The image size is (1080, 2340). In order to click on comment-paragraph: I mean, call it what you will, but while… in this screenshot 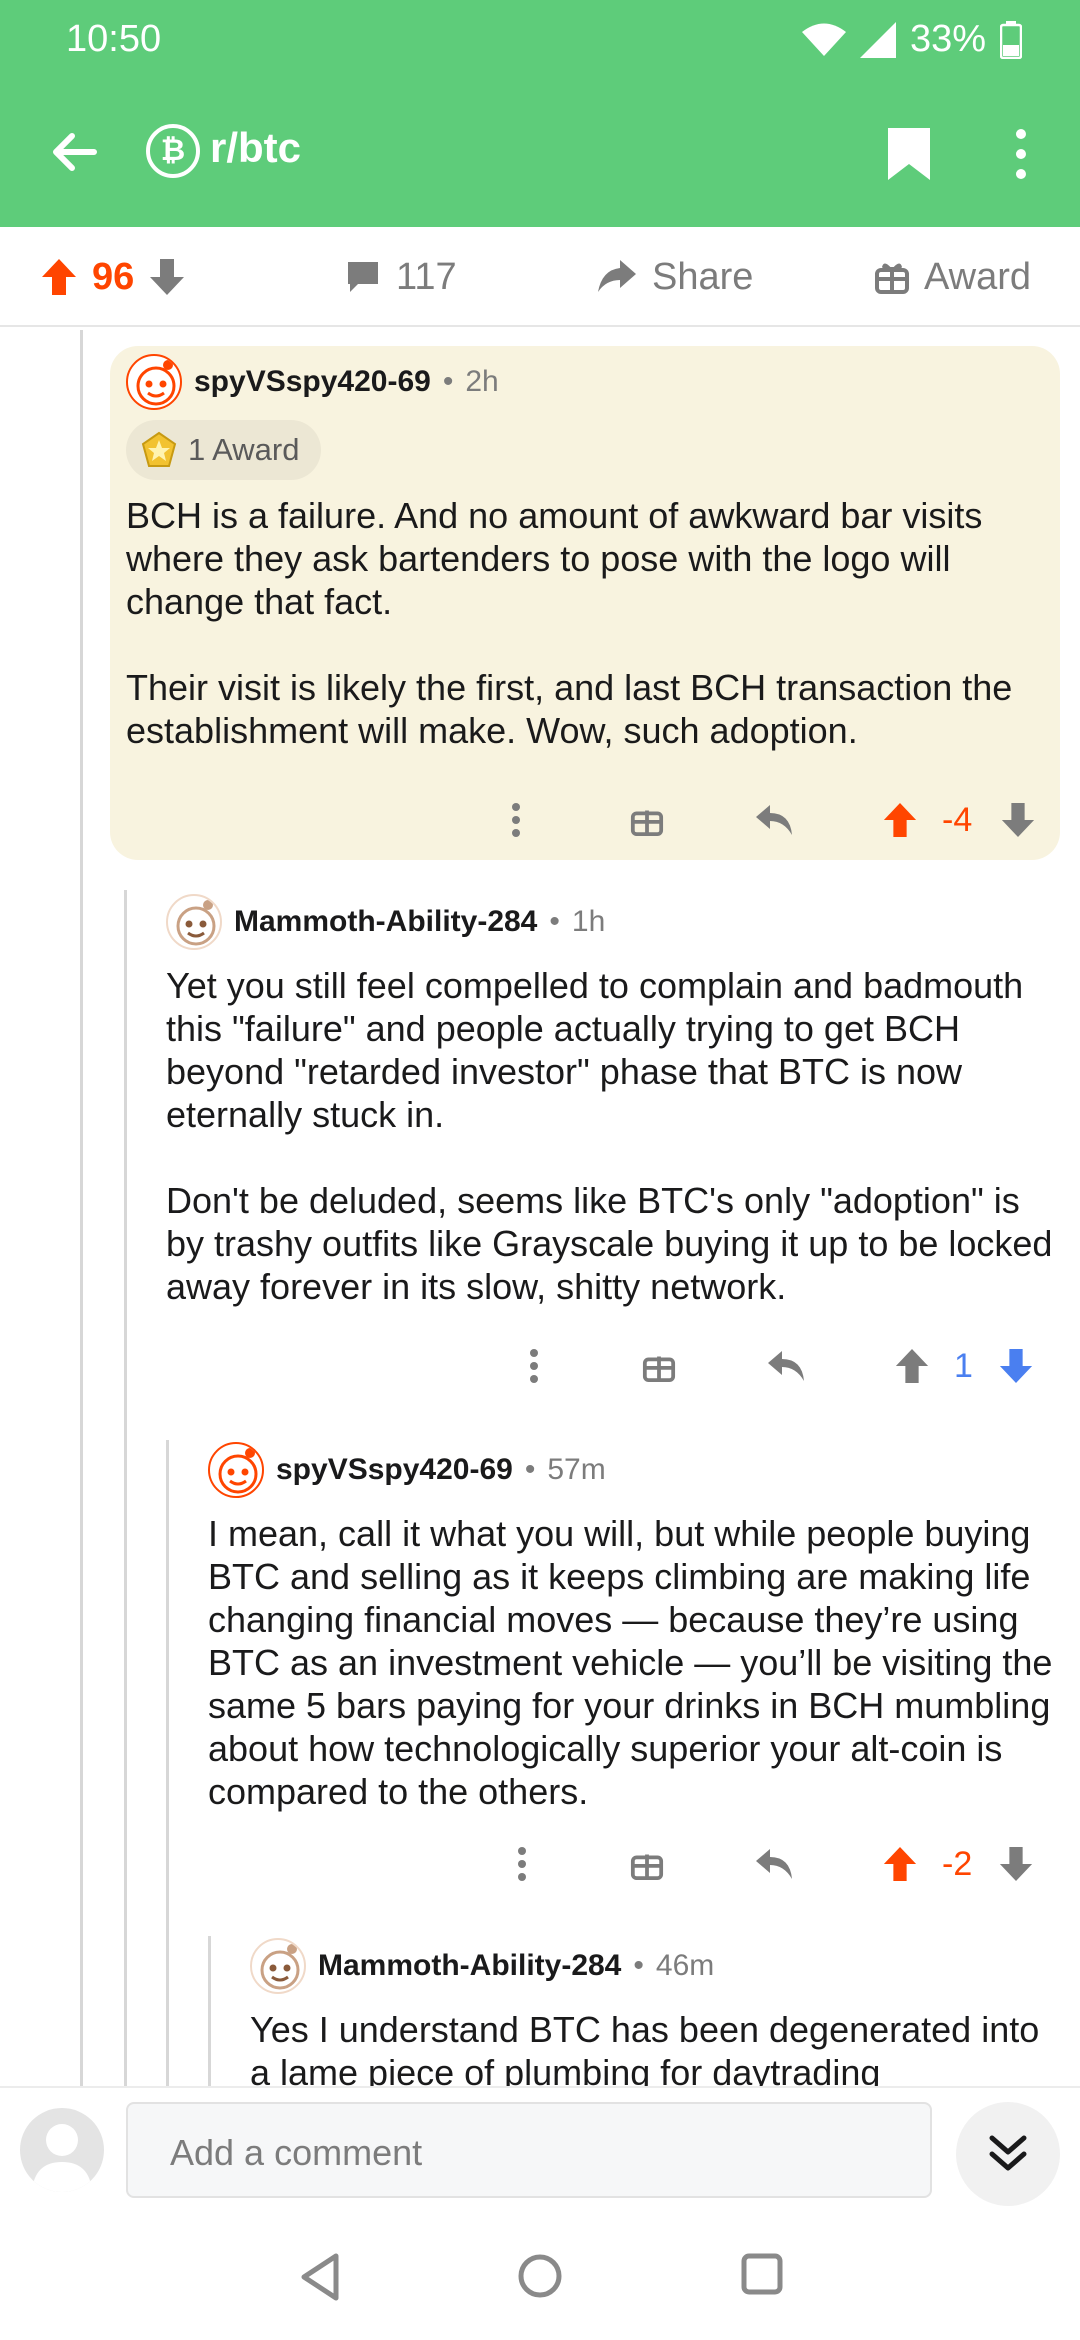, I will do `click(630, 1662)`.